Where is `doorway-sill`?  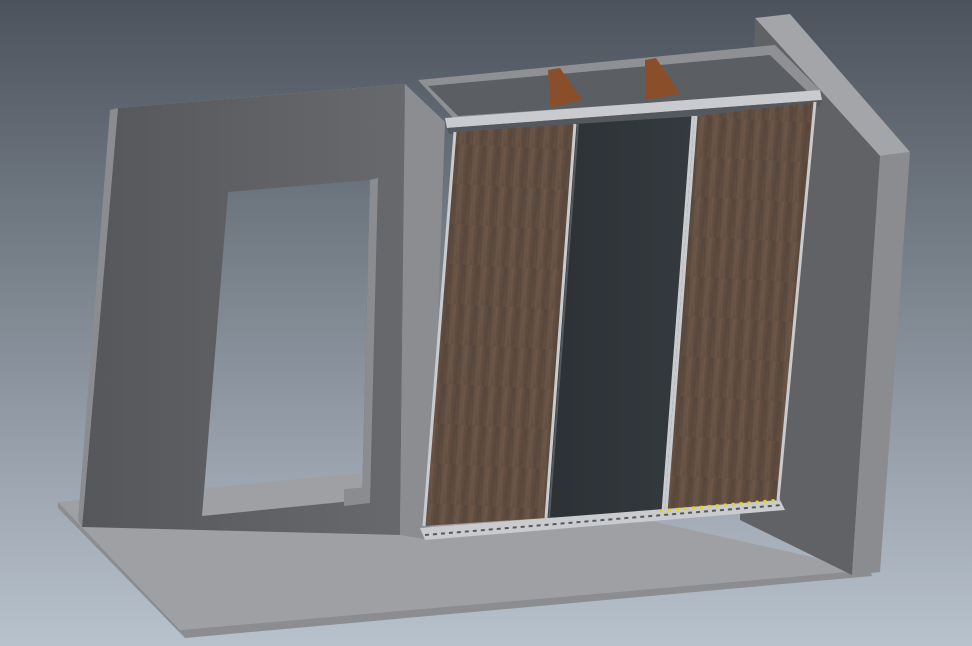
doorway-sill is located at coordinates (357, 496).